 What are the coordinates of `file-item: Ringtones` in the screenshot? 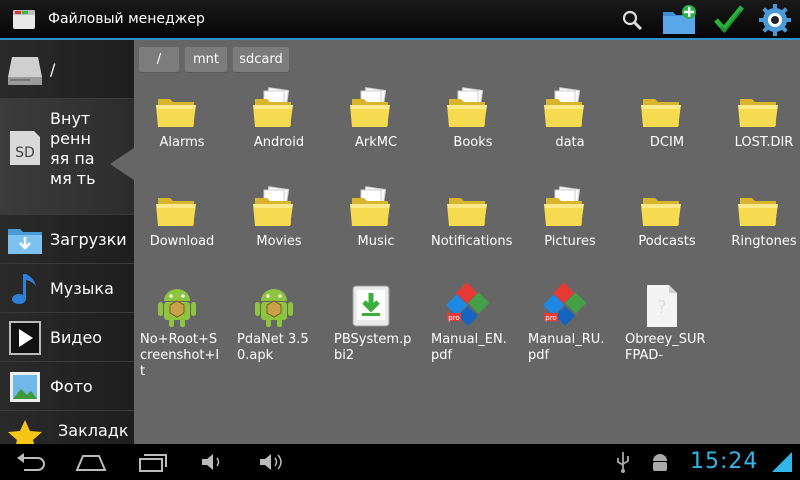 It's located at (761, 230).